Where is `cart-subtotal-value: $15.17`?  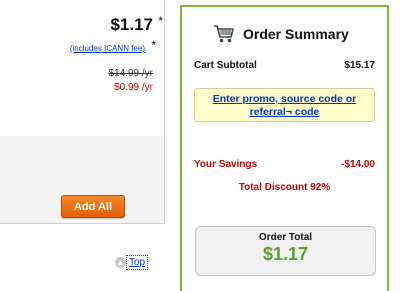 cart-subtotal-value: $15.17 is located at coordinates (359, 65).